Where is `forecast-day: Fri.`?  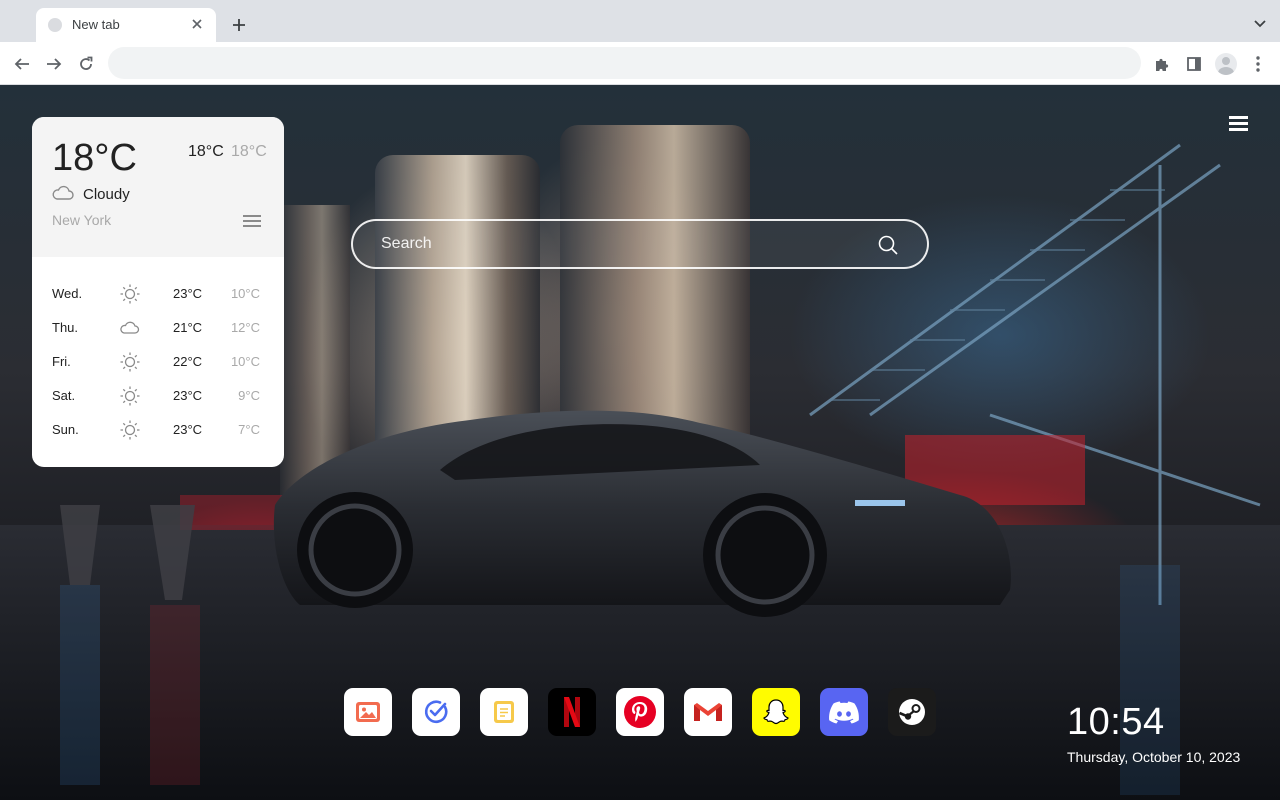
forecast-day: Fri. is located at coordinates (61, 361).